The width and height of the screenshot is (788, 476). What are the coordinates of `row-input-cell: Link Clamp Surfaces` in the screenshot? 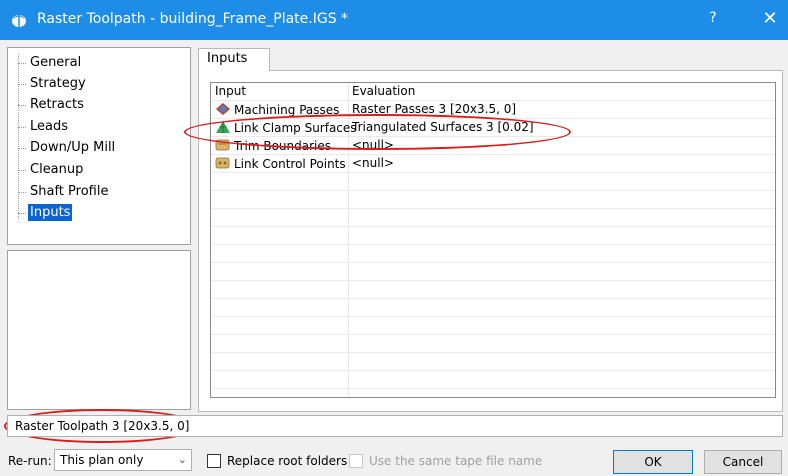 It's located at (286, 127).